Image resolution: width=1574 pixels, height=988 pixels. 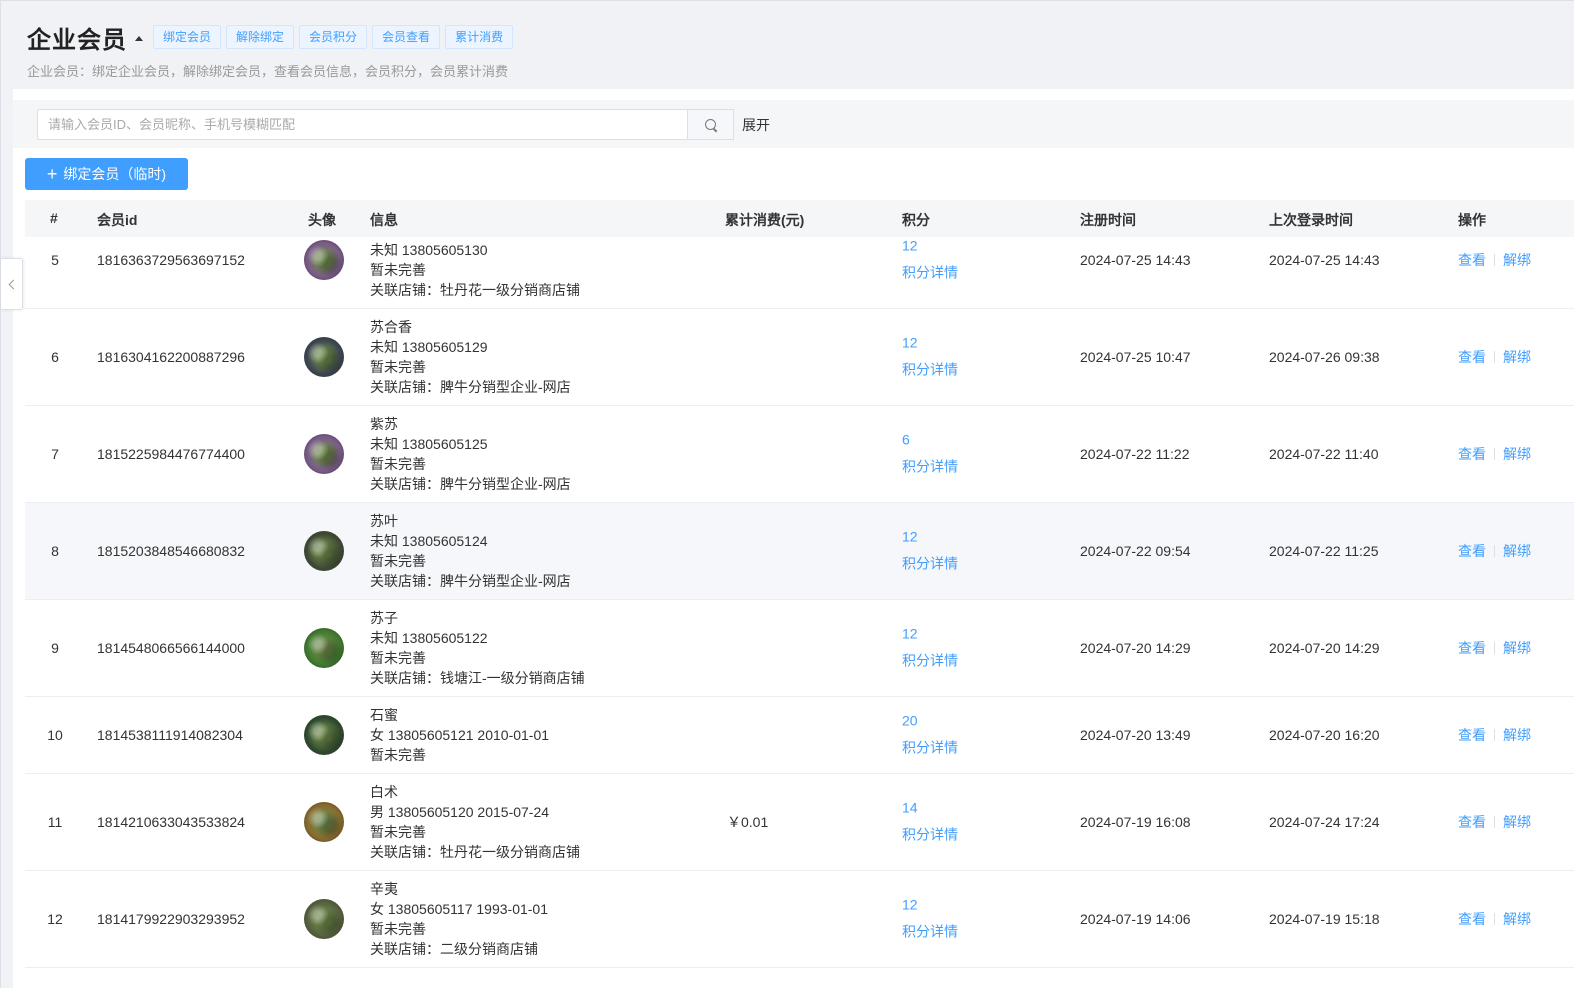 What do you see at coordinates (55, 357) in the screenshot?
I see `row-index: 6` at bounding box center [55, 357].